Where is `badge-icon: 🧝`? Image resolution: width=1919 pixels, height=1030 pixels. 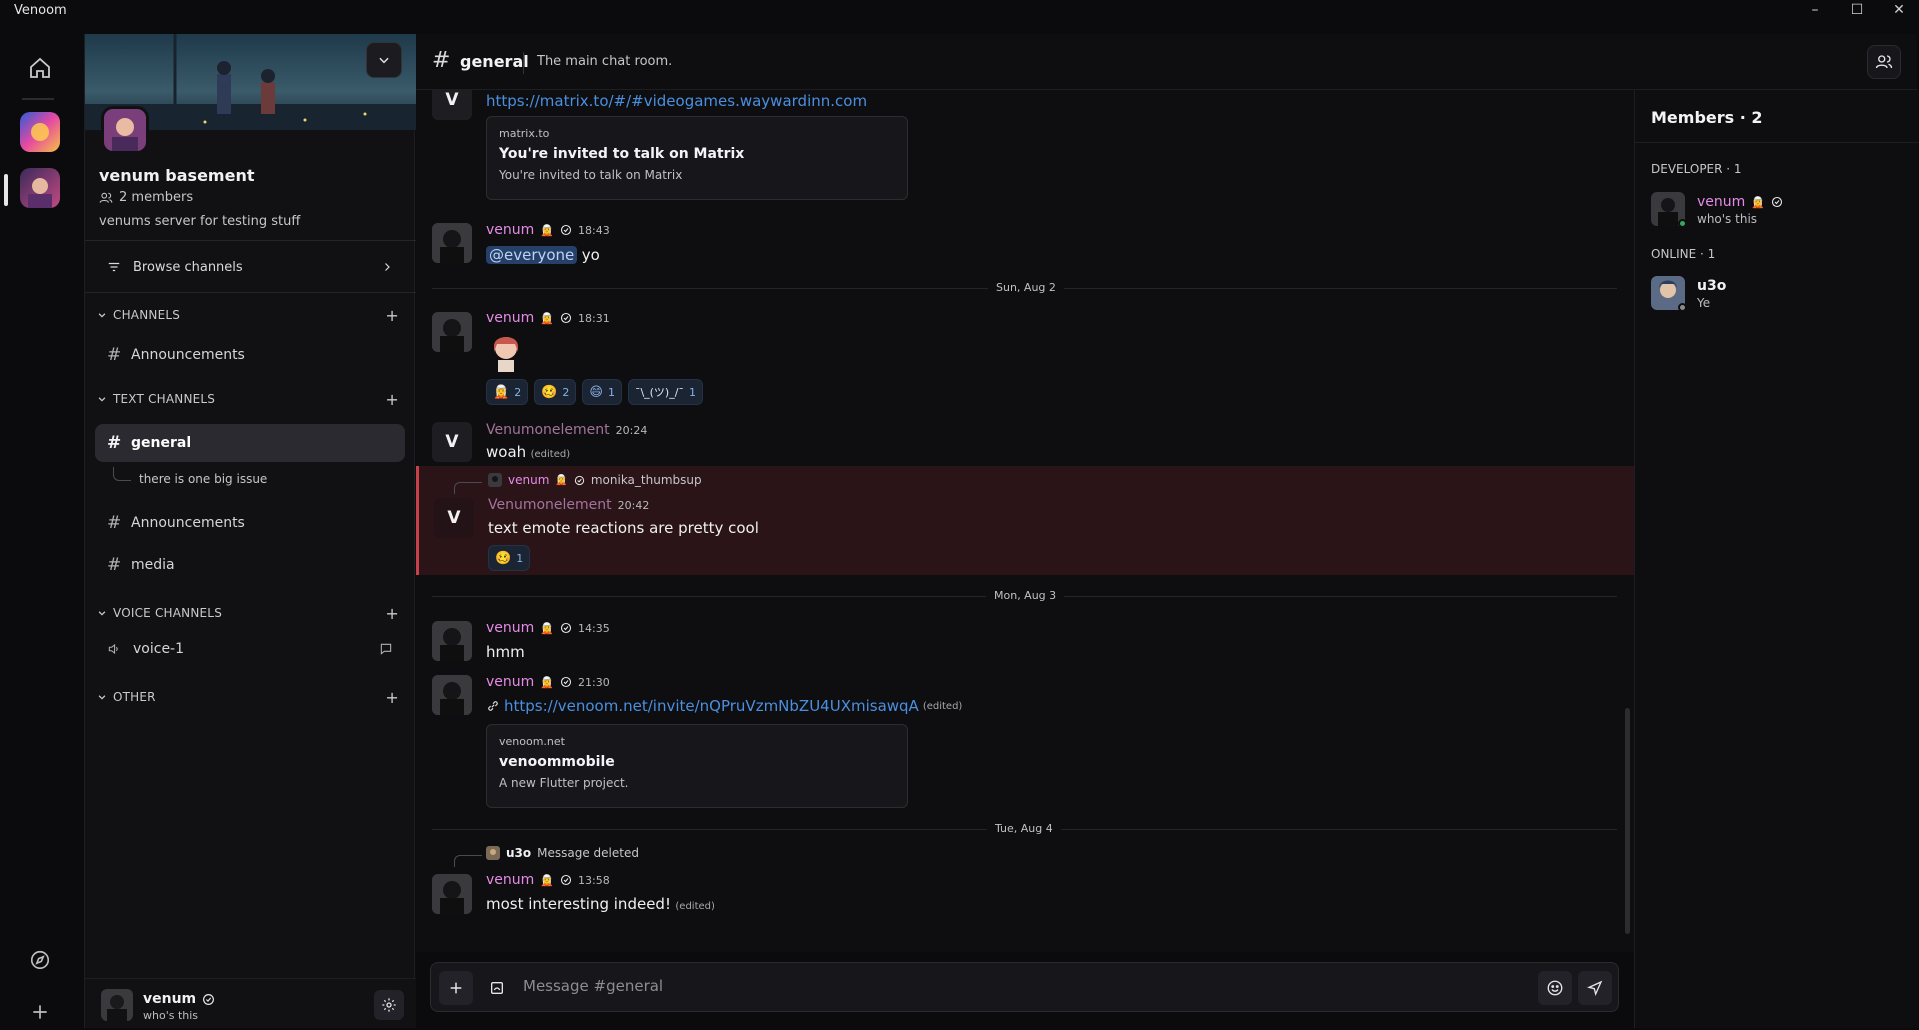
badge-icon: 🧝 is located at coordinates (547, 230).